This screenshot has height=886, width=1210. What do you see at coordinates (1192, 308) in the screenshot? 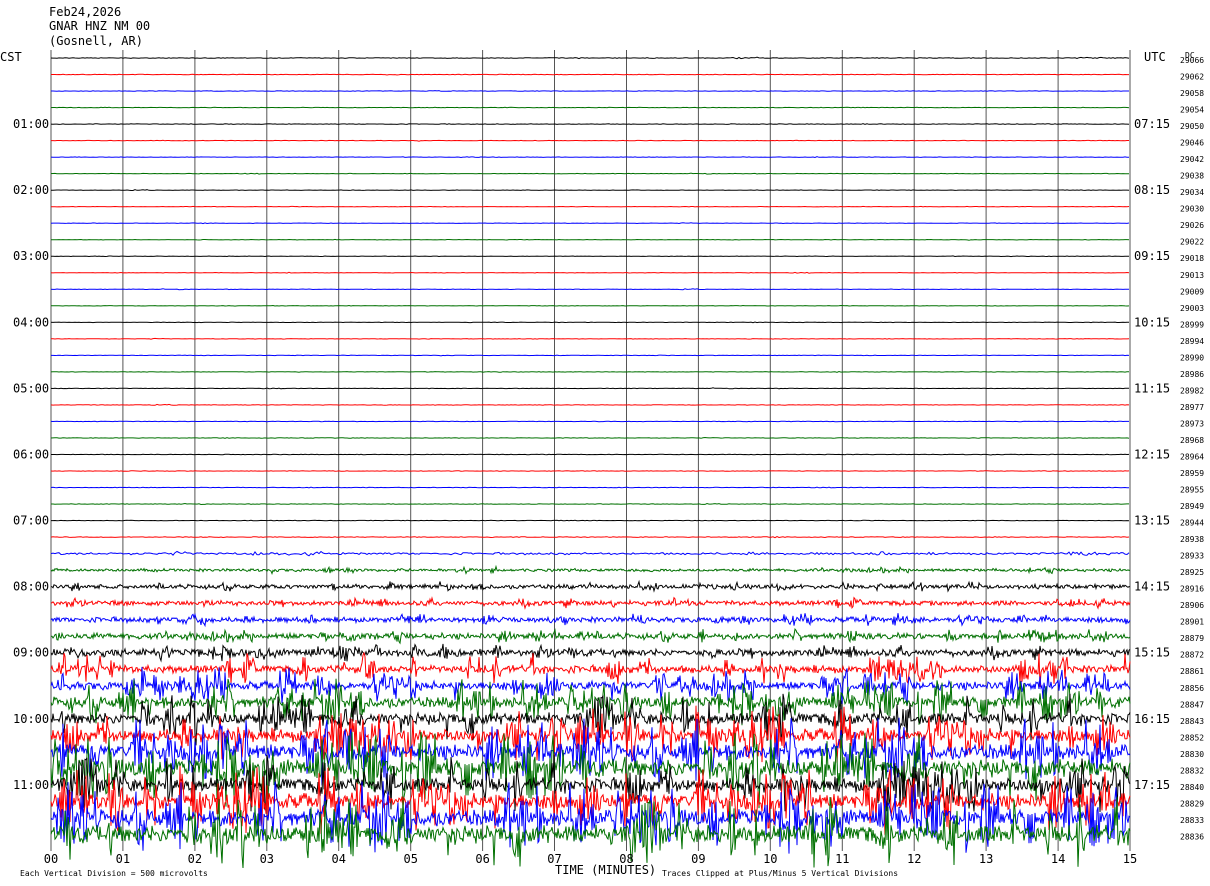
I see `dc-offset-value: 29003` at bounding box center [1192, 308].